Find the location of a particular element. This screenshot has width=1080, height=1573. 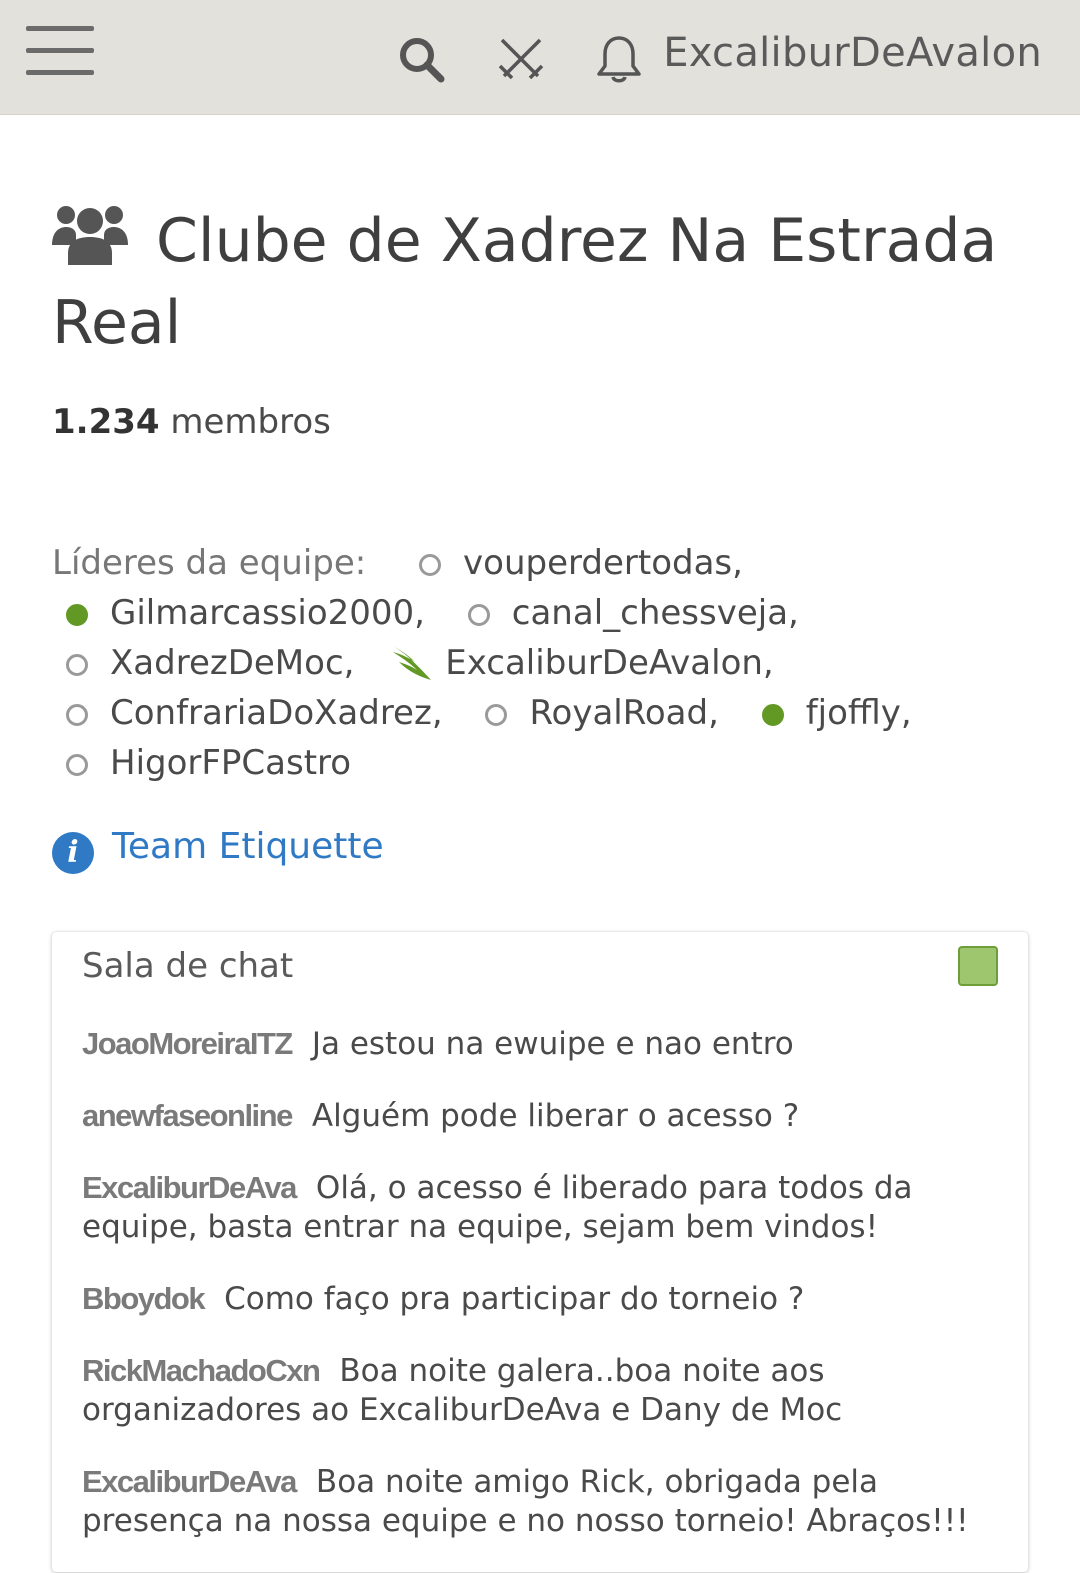

chat-text: Alguém pode liberar o acesso ? is located at coordinates (555, 1116).